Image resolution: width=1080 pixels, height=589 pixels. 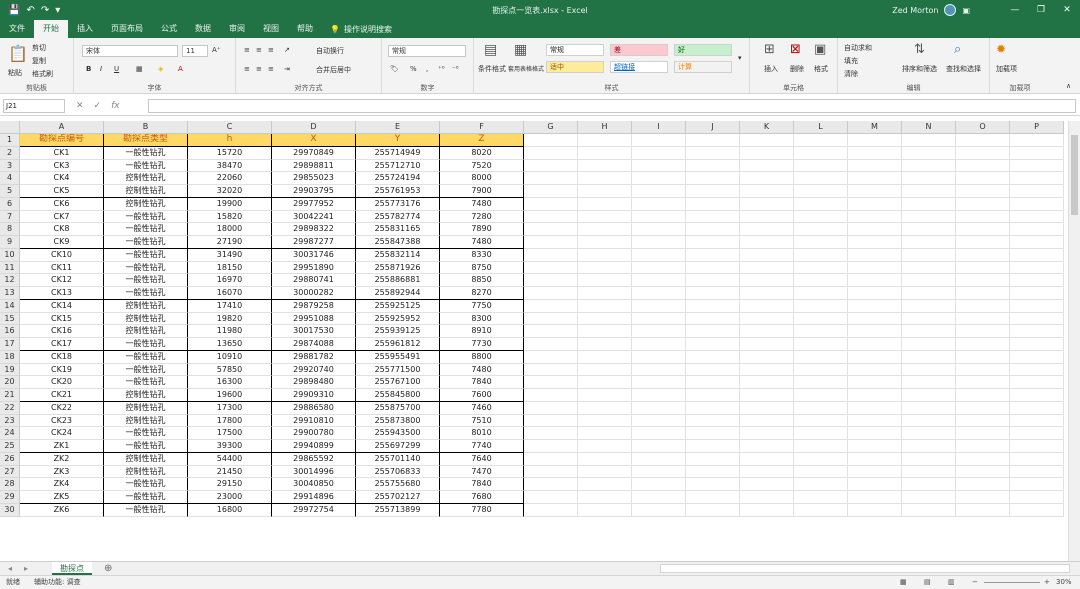 I want to click on orientation-icon: ↗, so click(x=287, y=50).